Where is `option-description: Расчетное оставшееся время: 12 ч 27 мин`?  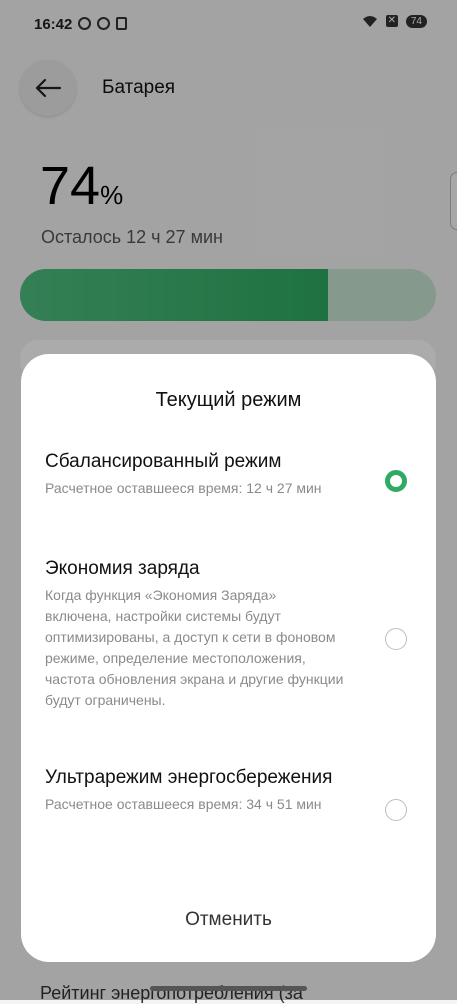 option-description: Расчетное оставшееся время: 12 ч 27 мин is located at coordinates (183, 488).